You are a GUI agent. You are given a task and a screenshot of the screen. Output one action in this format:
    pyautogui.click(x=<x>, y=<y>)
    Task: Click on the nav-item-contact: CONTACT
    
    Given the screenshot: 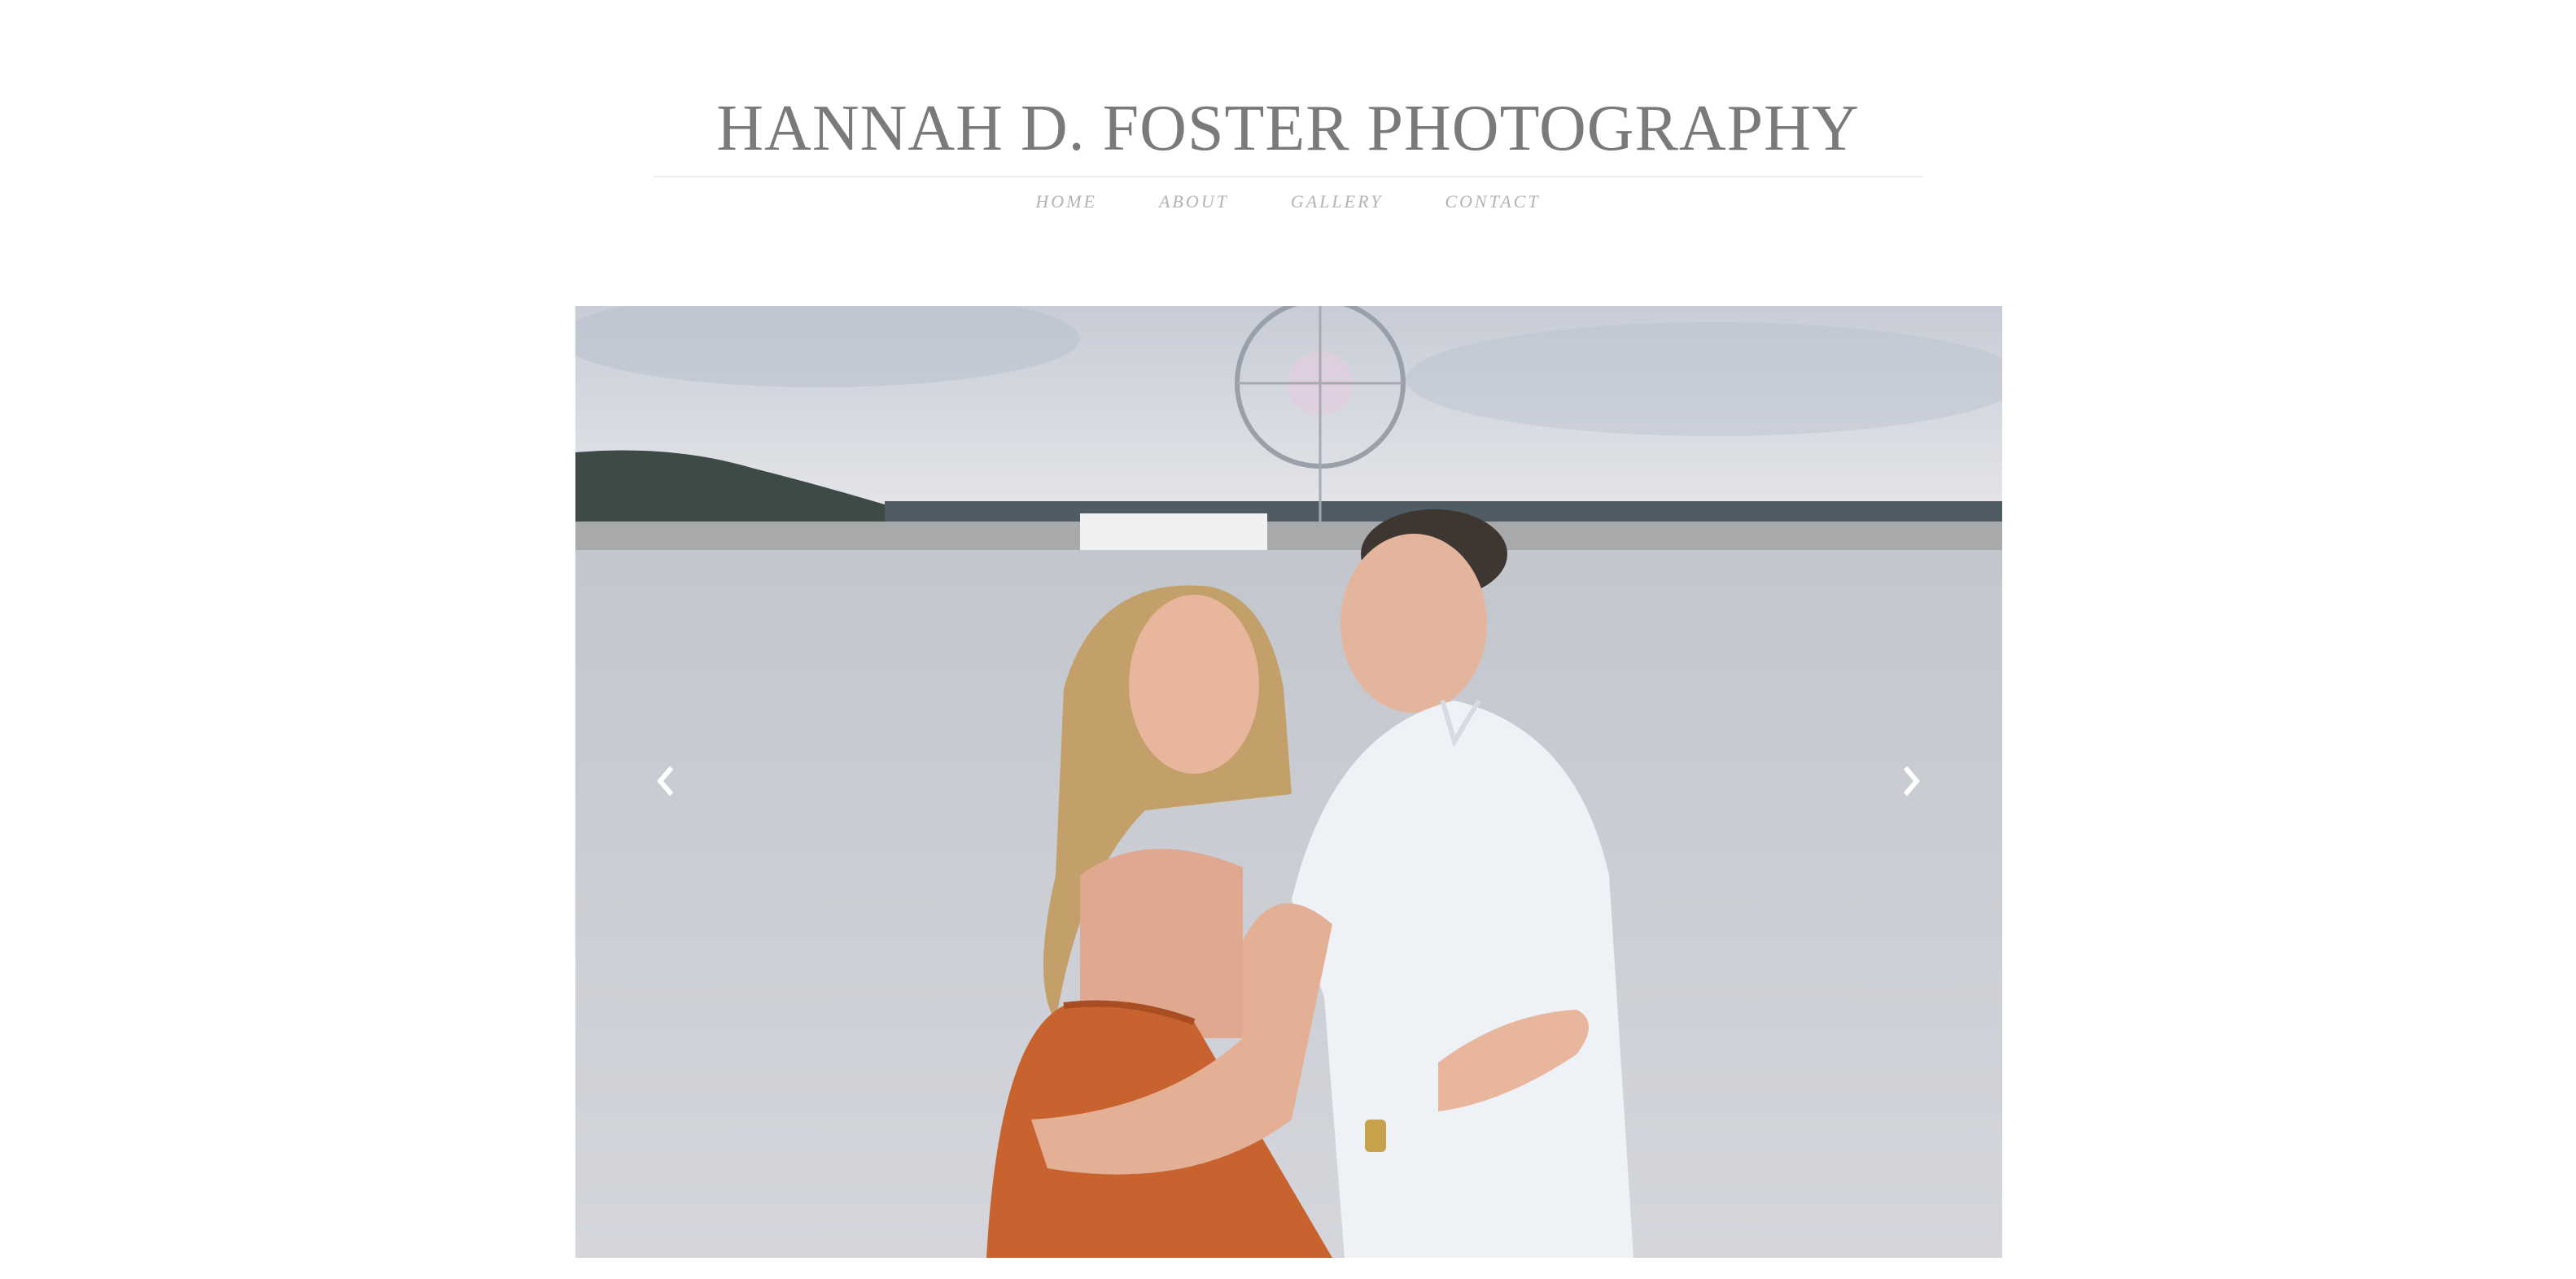 What is the action you would take?
    pyautogui.click(x=1492, y=202)
    